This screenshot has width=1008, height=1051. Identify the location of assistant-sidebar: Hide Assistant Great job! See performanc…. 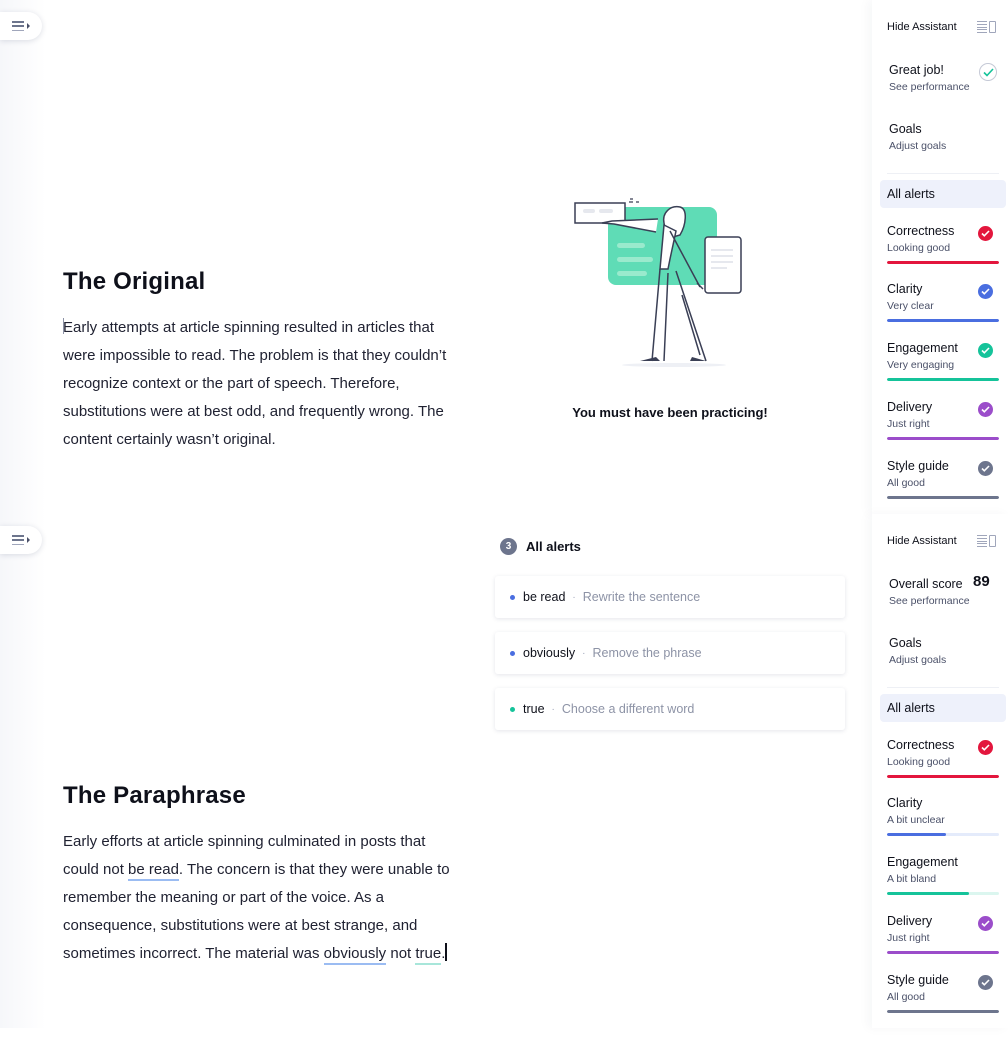
(940, 257).